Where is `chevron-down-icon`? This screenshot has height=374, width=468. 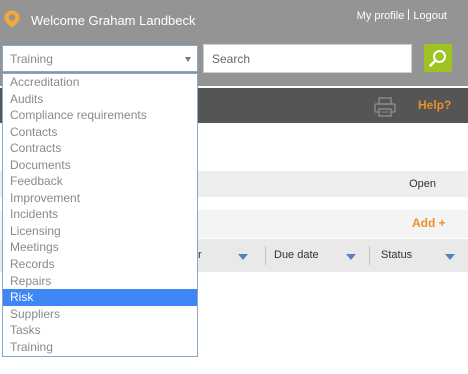 chevron-down-icon is located at coordinates (188, 59).